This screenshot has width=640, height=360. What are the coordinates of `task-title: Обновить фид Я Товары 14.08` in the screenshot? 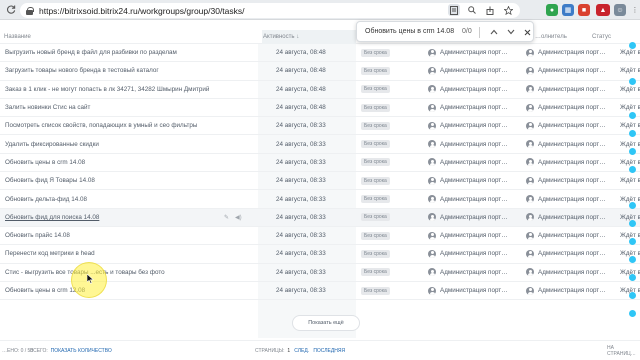 It's located at (50, 180).